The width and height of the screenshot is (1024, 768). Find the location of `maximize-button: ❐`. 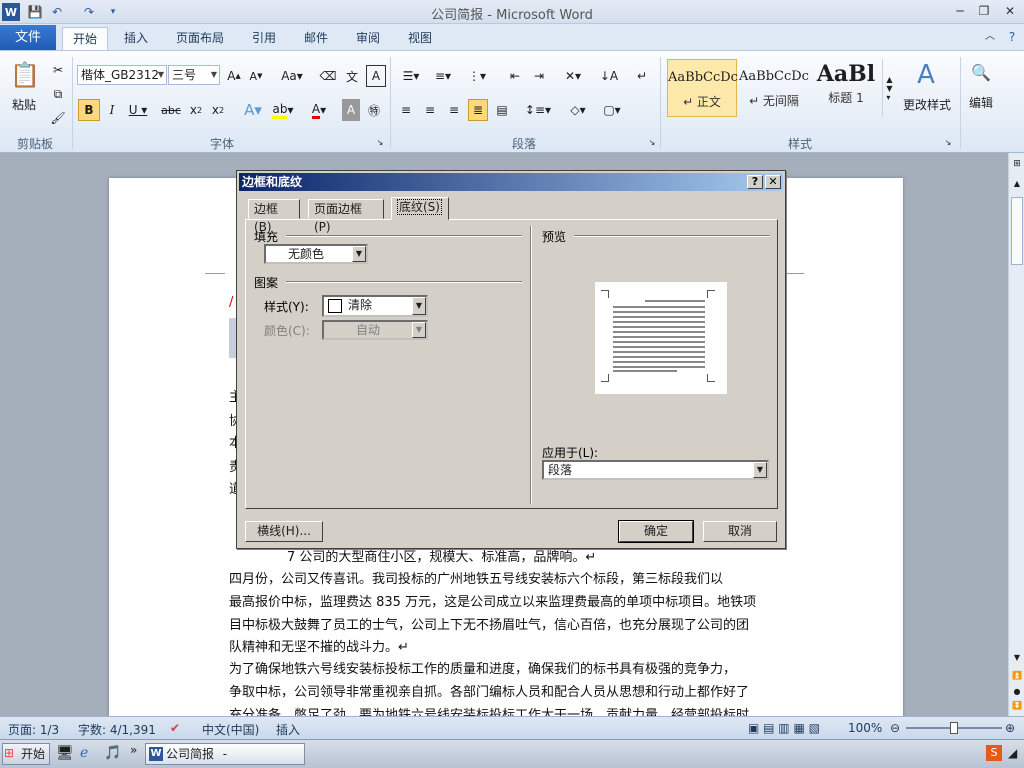

maximize-button: ❐ is located at coordinates (984, 11).